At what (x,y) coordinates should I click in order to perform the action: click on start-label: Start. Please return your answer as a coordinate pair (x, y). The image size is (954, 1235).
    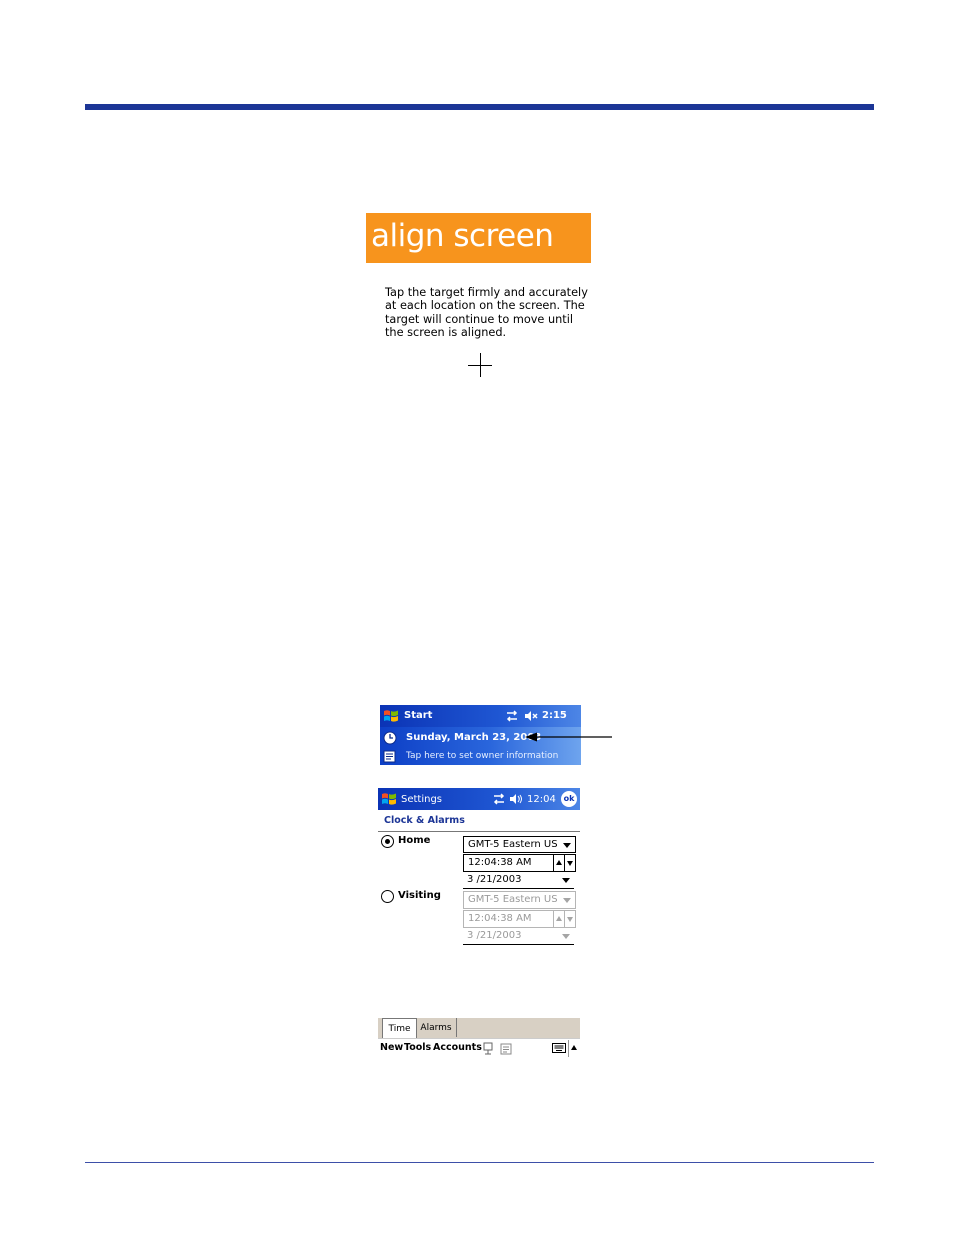
    Looking at the image, I should click on (418, 715).